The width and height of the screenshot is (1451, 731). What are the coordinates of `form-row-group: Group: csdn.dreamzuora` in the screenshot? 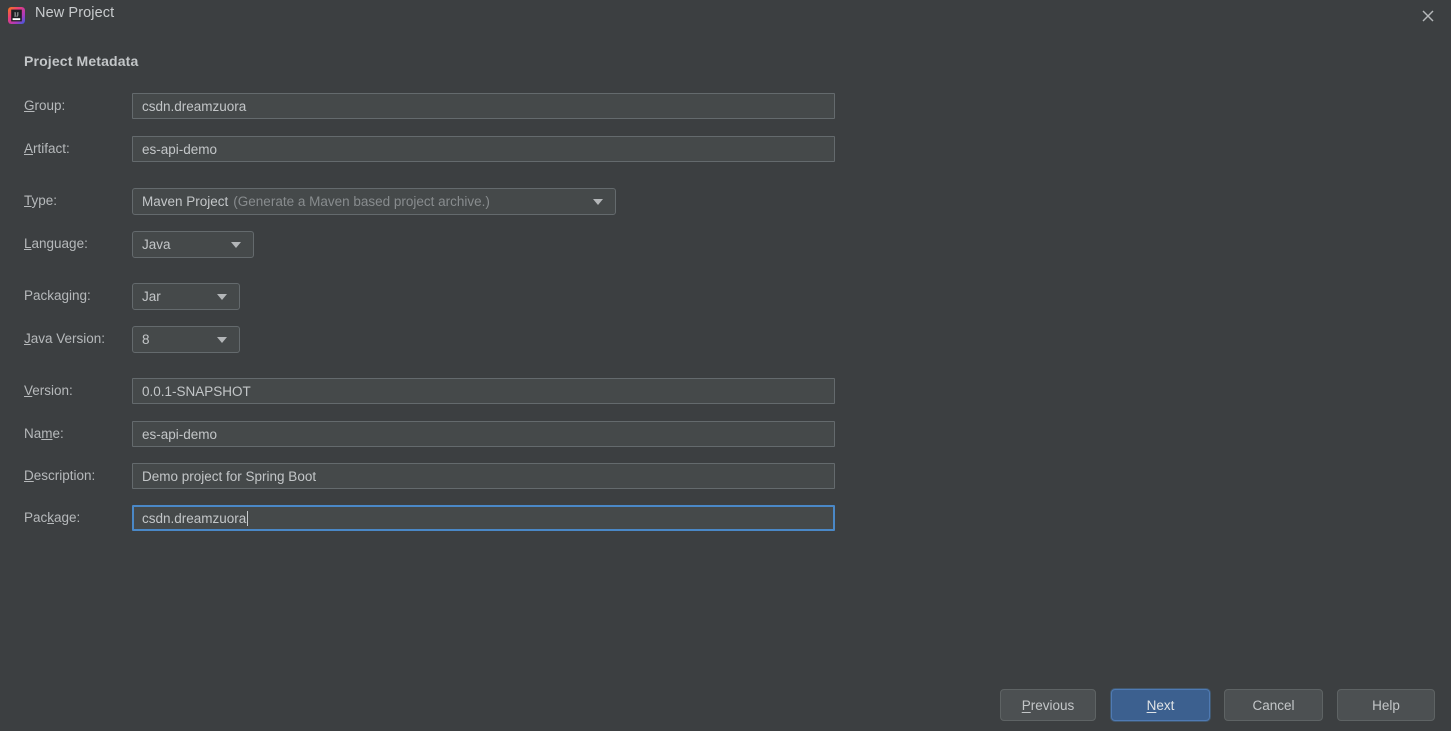 It's located at (450, 106).